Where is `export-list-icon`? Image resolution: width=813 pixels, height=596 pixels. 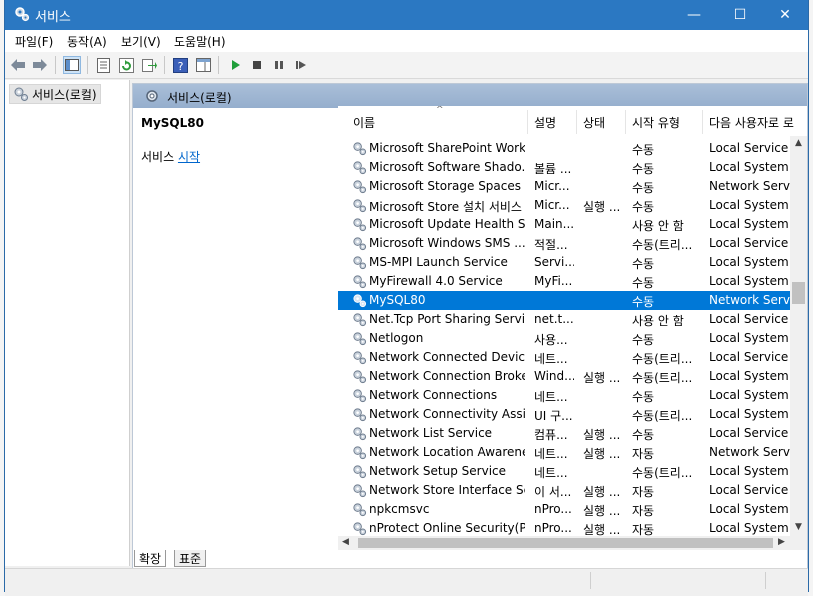
export-list-icon is located at coordinates (149, 65).